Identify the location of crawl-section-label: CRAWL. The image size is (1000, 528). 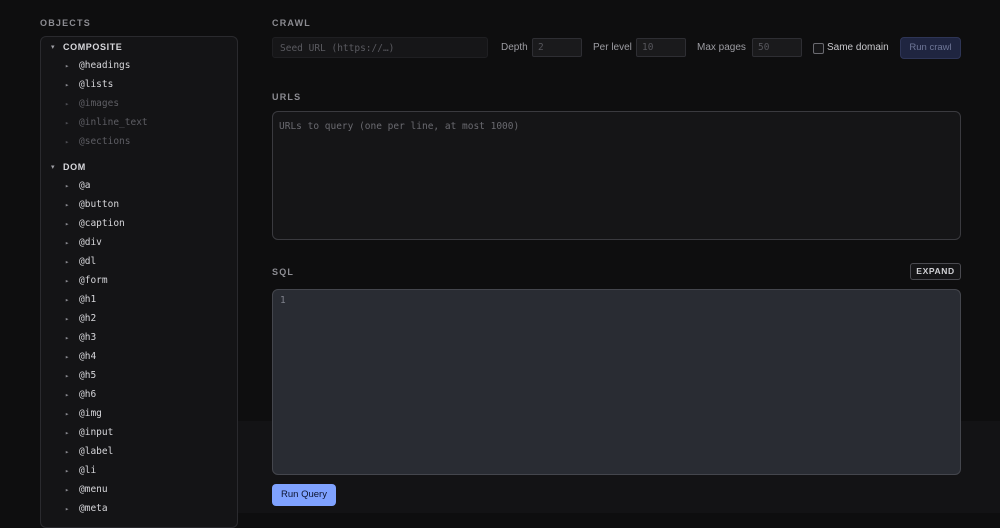
(291, 23).